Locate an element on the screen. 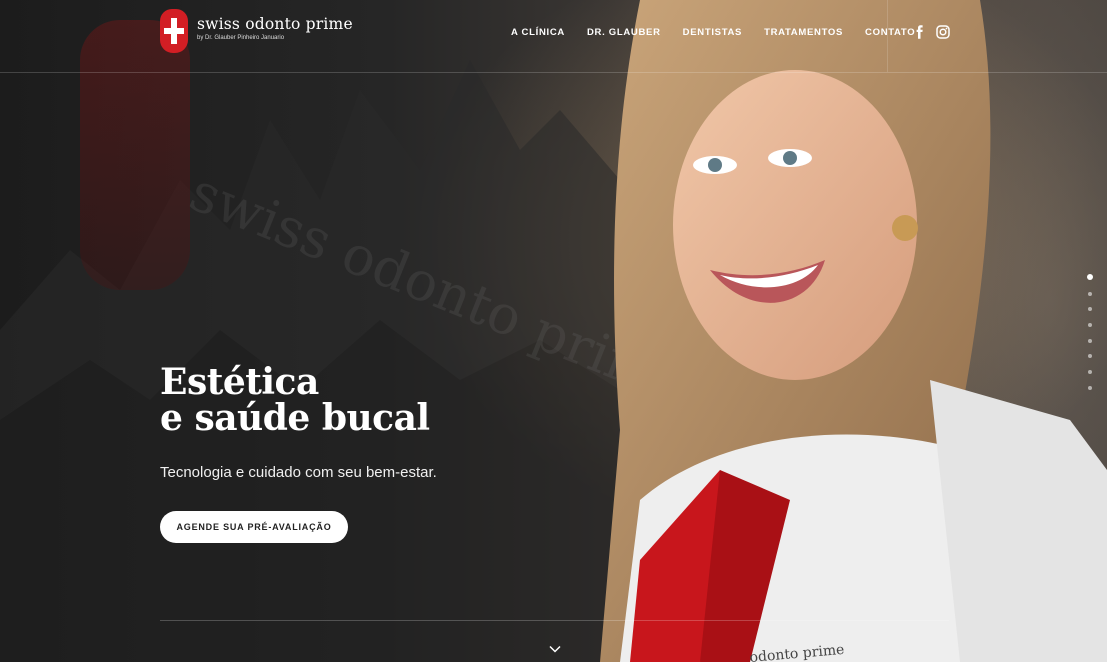 The height and width of the screenshot is (662, 1107). hero-subtitle: Tecnologia e cuidado com seu bem-estar. is located at coordinates (298, 472).